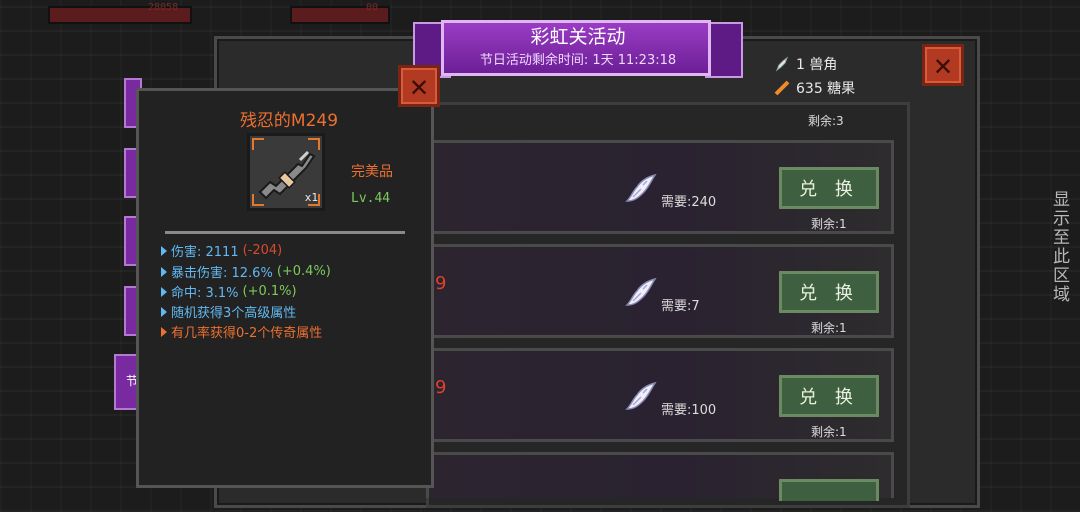 Image resolution: width=1080 pixels, height=512 pixels. I want to click on trade-card: 需要:240 兑 换 剩余:1, so click(660, 187).